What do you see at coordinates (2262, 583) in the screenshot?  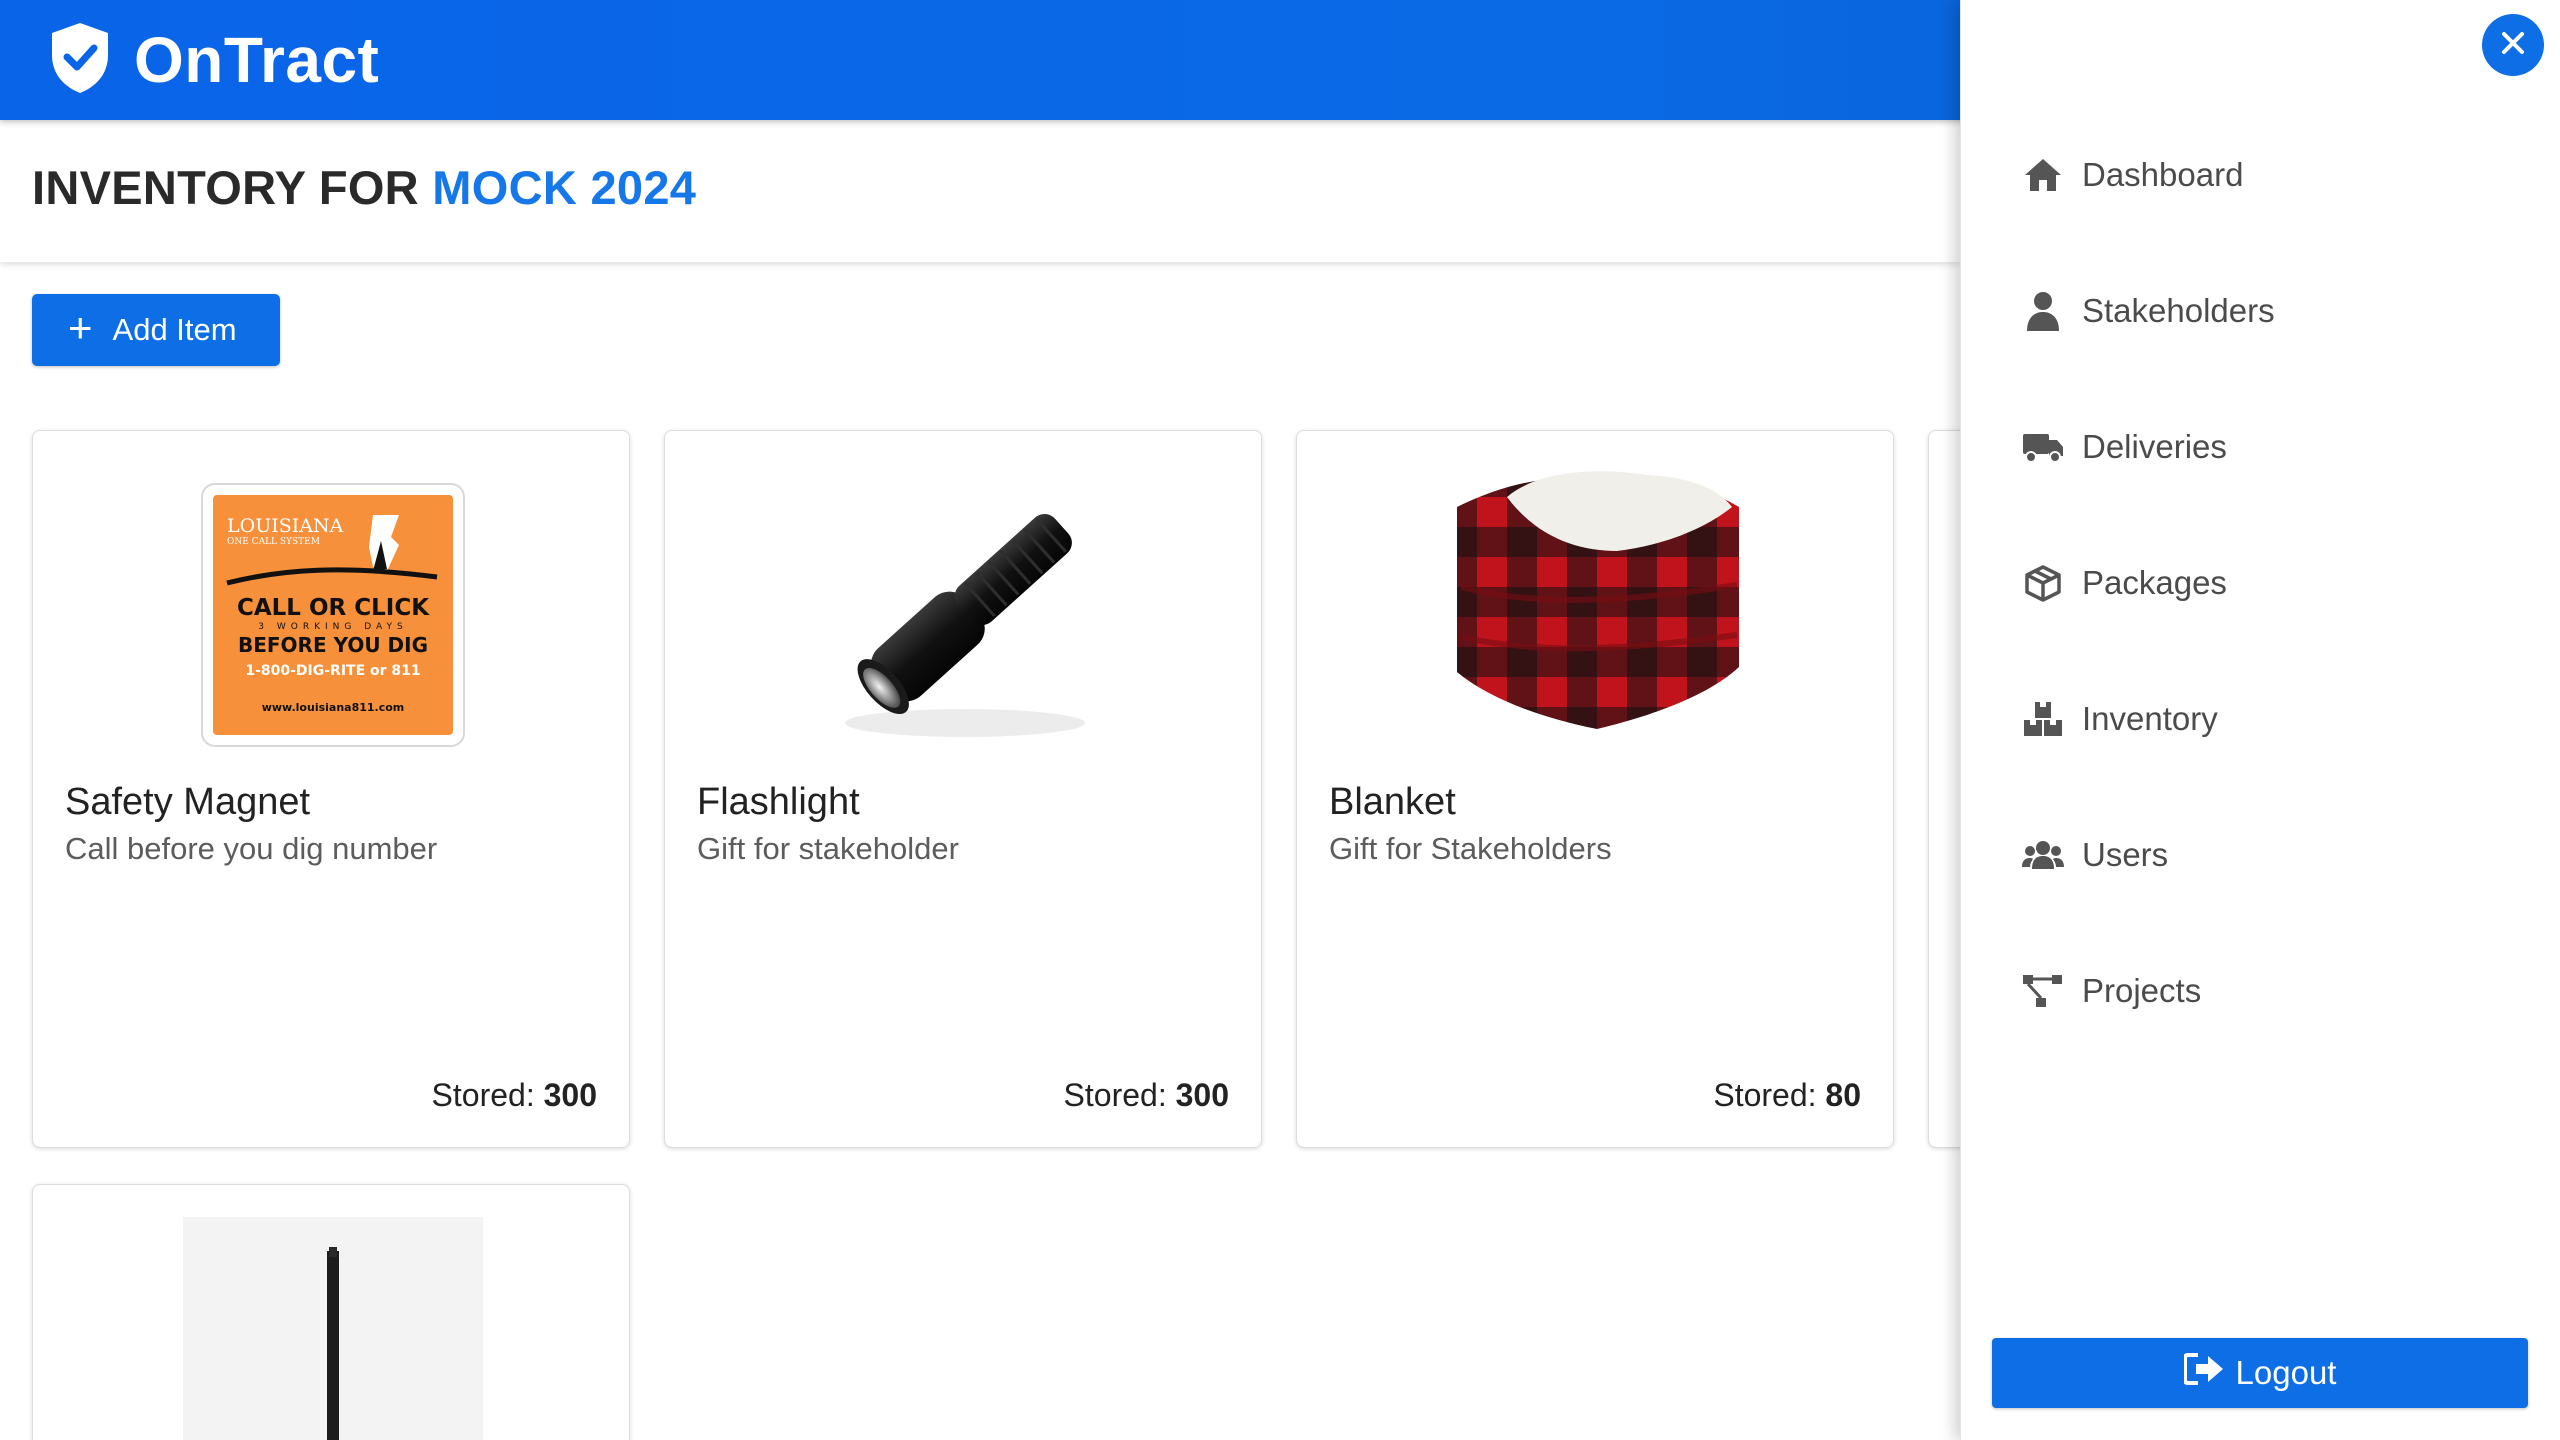 I see `nav-item-packages: Packages` at bounding box center [2262, 583].